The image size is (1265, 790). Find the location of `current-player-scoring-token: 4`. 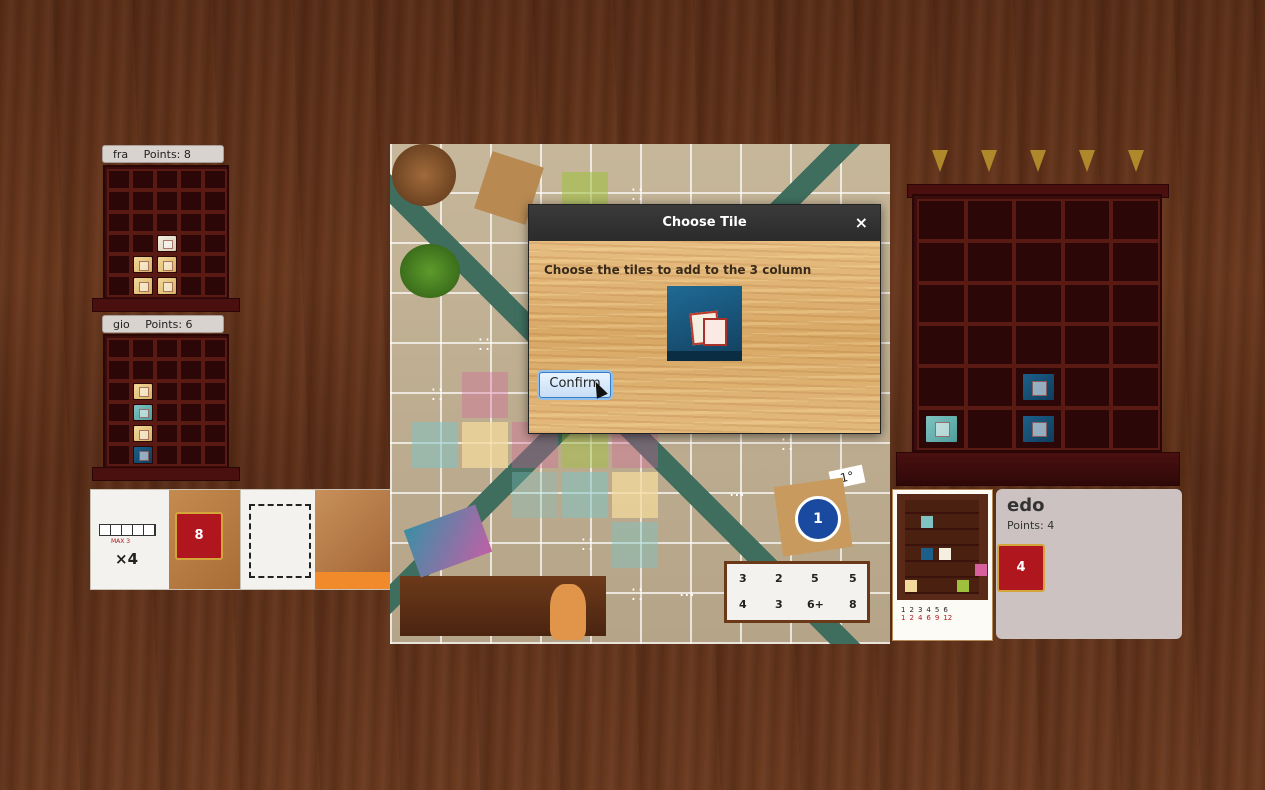

current-player-scoring-token: 4 is located at coordinates (1021, 568).